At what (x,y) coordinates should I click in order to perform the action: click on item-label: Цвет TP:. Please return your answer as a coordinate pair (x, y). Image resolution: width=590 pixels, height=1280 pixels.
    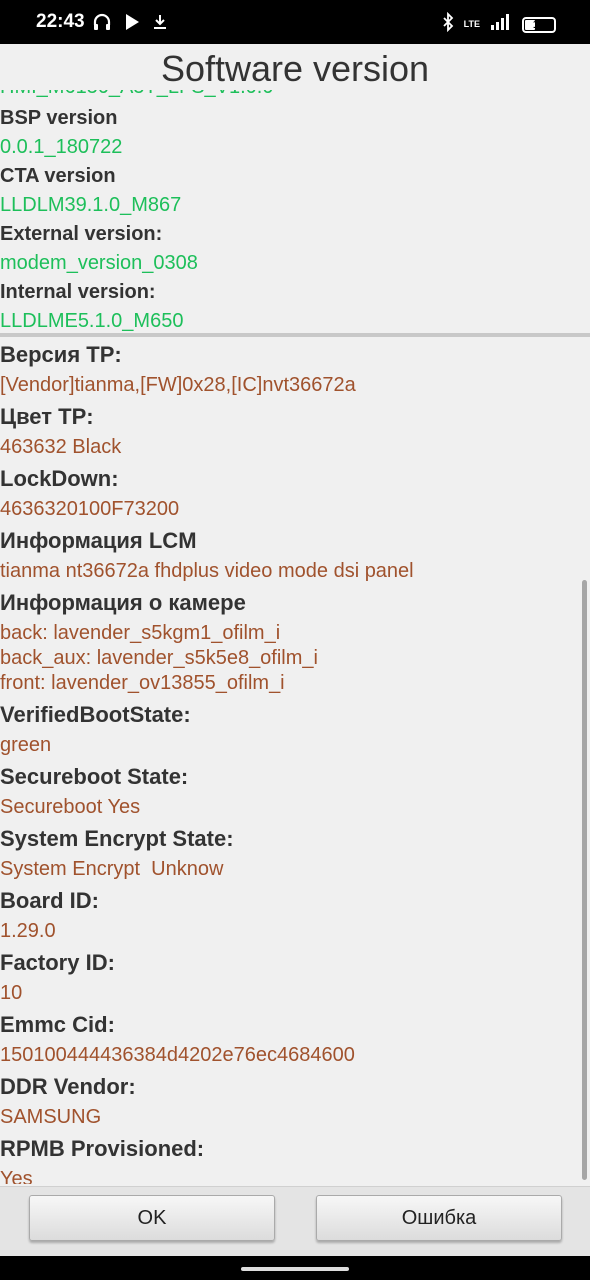
    Looking at the image, I should click on (47, 416).